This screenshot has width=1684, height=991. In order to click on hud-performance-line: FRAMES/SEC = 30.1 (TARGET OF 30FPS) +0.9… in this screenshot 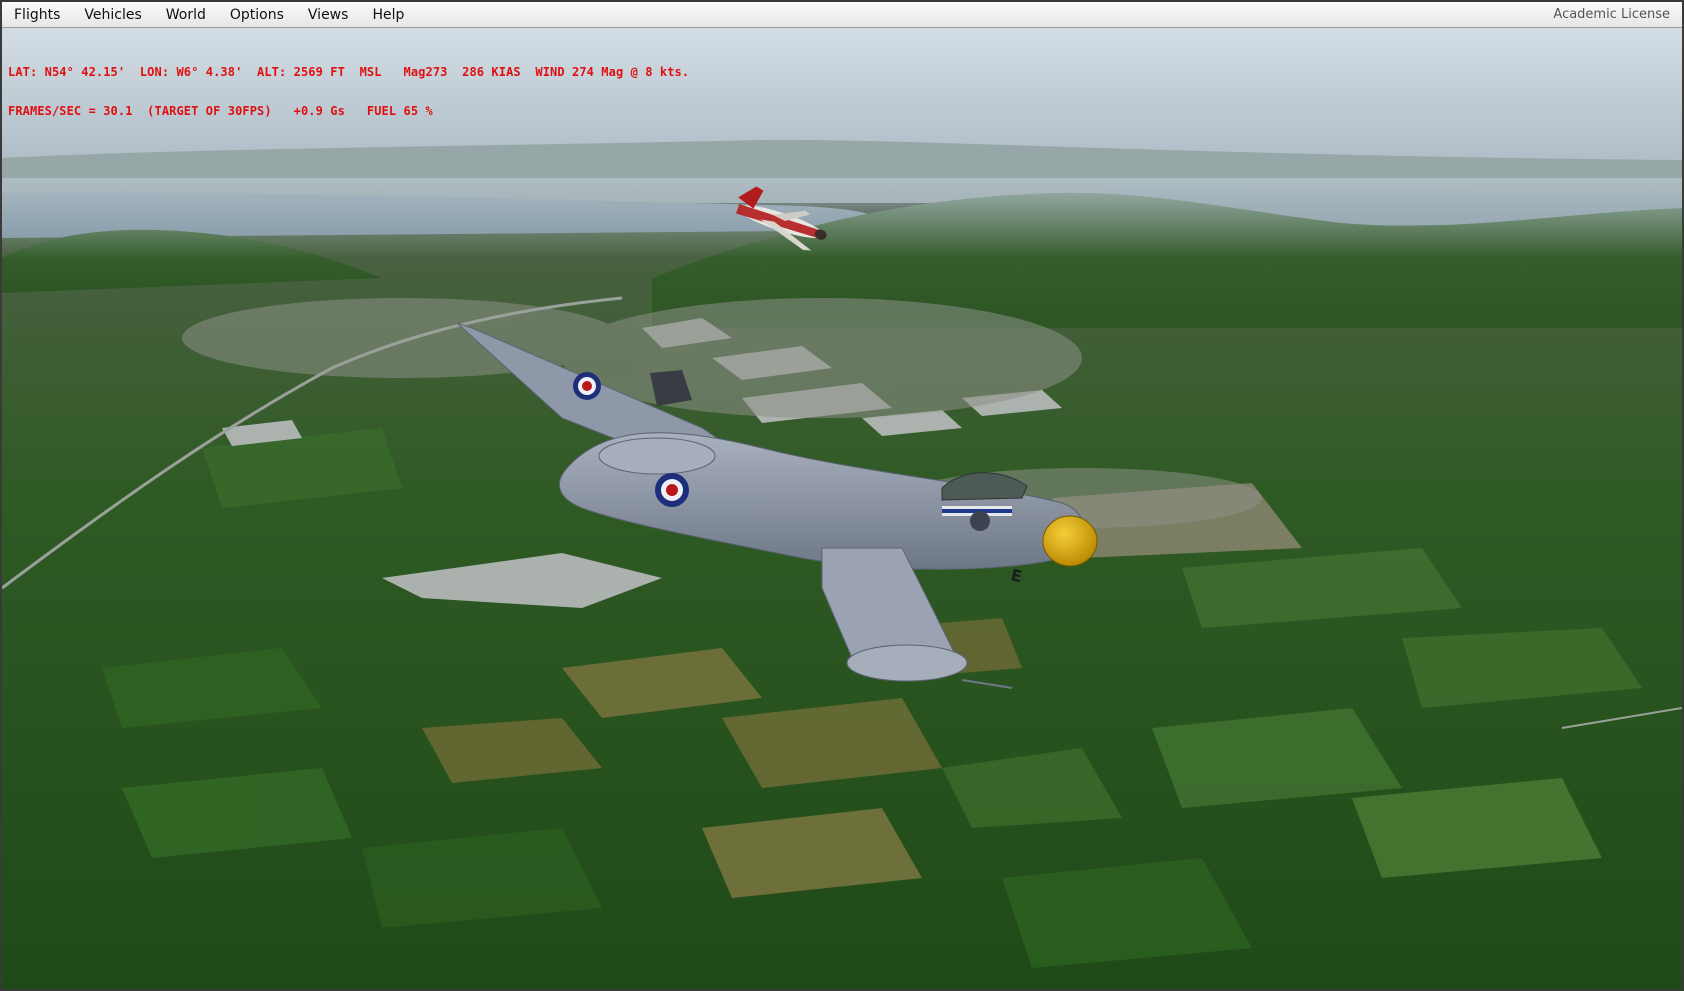, I will do `click(220, 111)`.